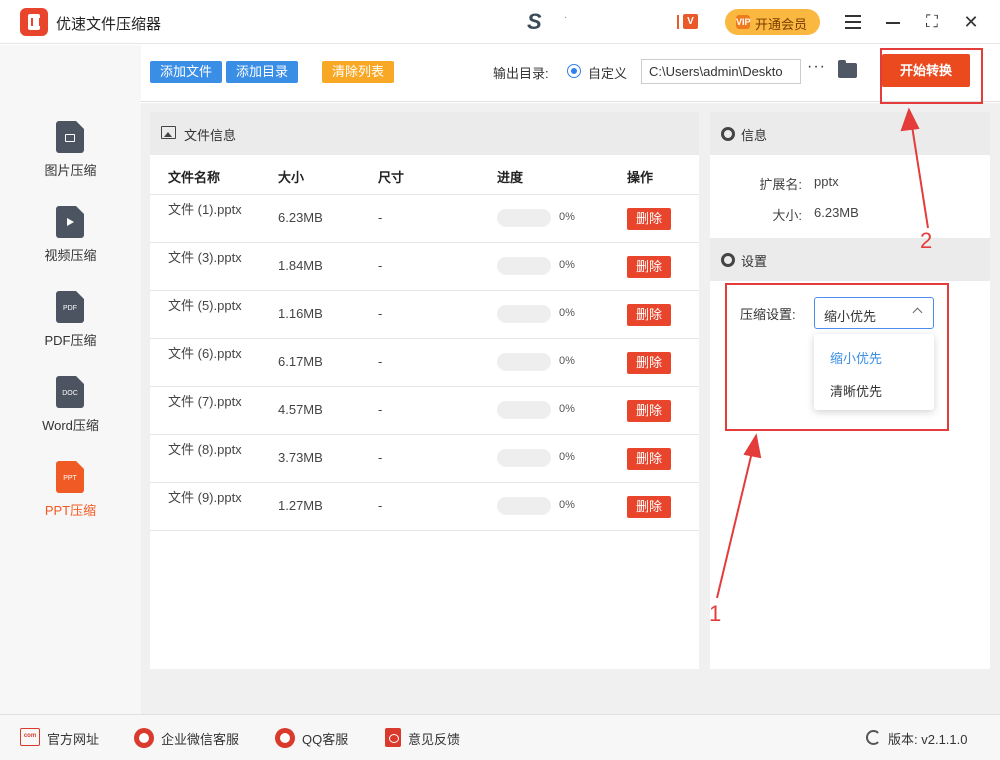 The width and height of the screenshot is (1000, 760). What do you see at coordinates (715, 613) in the screenshot?
I see `annotation-marker-1: 1` at bounding box center [715, 613].